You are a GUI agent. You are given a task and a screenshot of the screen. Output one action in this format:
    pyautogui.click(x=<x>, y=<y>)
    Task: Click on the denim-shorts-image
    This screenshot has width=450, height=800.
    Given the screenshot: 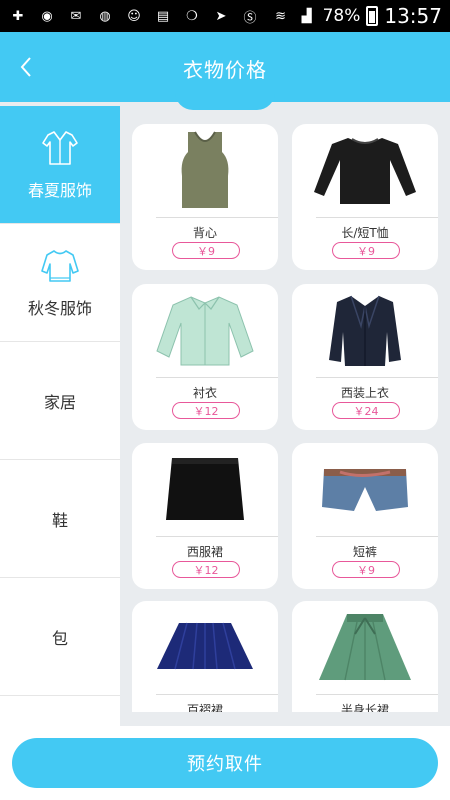 What is the action you would take?
    pyautogui.click(x=365, y=490)
    